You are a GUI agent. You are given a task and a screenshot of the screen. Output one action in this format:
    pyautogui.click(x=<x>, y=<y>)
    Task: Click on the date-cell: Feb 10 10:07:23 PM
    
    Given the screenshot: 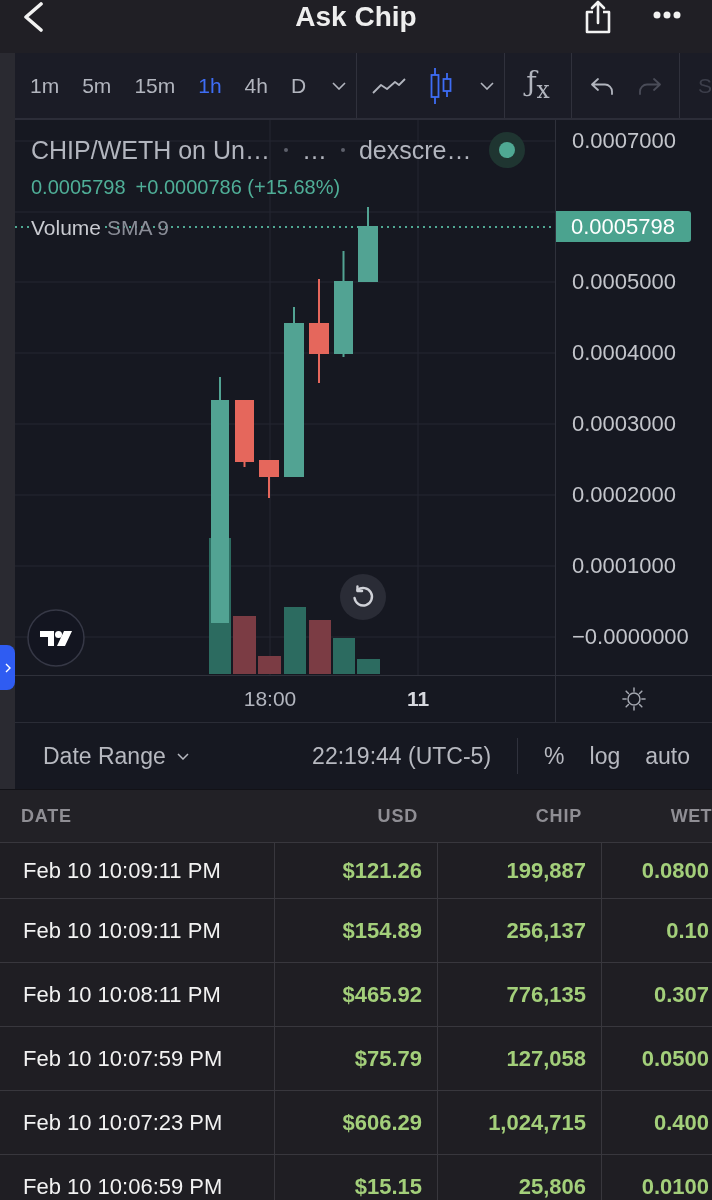 What is the action you would take?
    pyautogui.click(x=137, y=1123)
    